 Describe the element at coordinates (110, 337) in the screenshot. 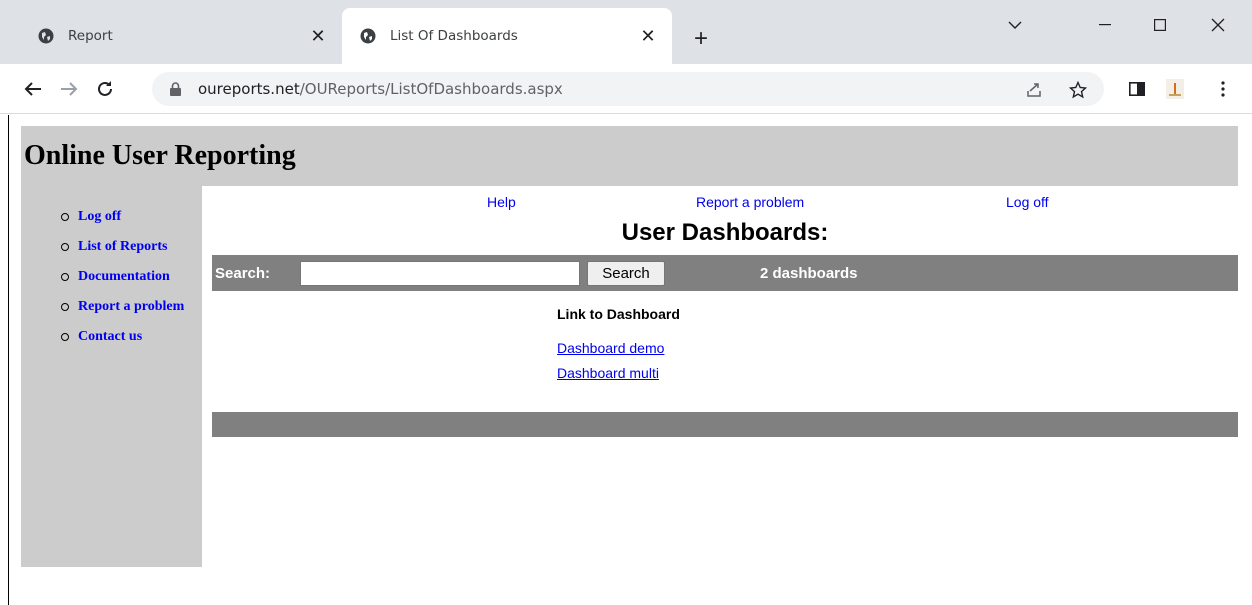

I see `sidebar-link-contact-us: Contact us` at that location.